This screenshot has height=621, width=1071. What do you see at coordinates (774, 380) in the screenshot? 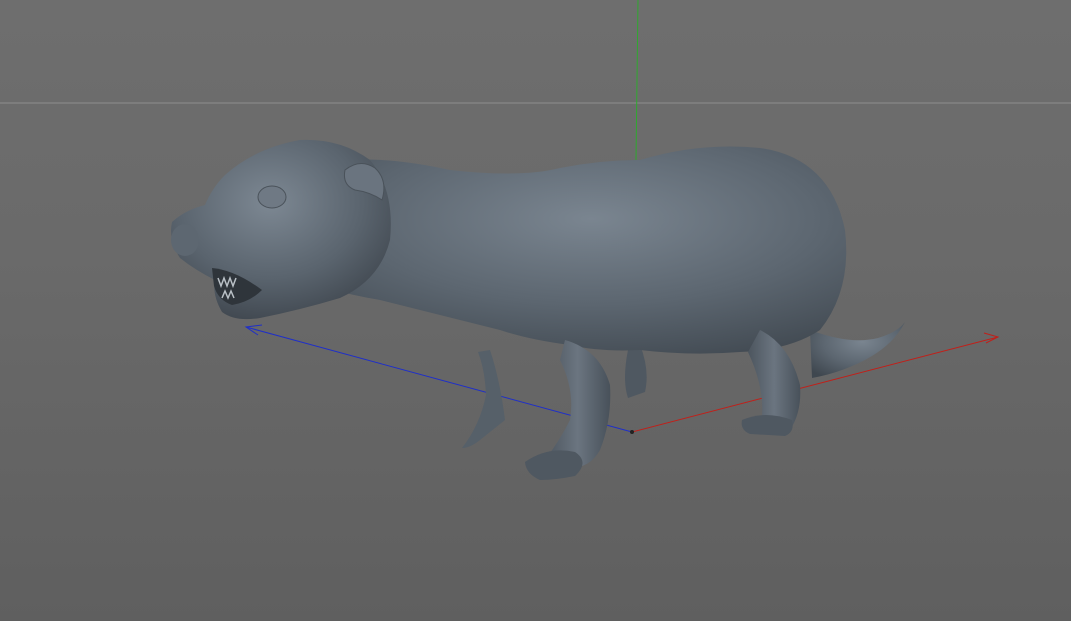
I see `near-hind-leg` at bounding box center [774, 380].